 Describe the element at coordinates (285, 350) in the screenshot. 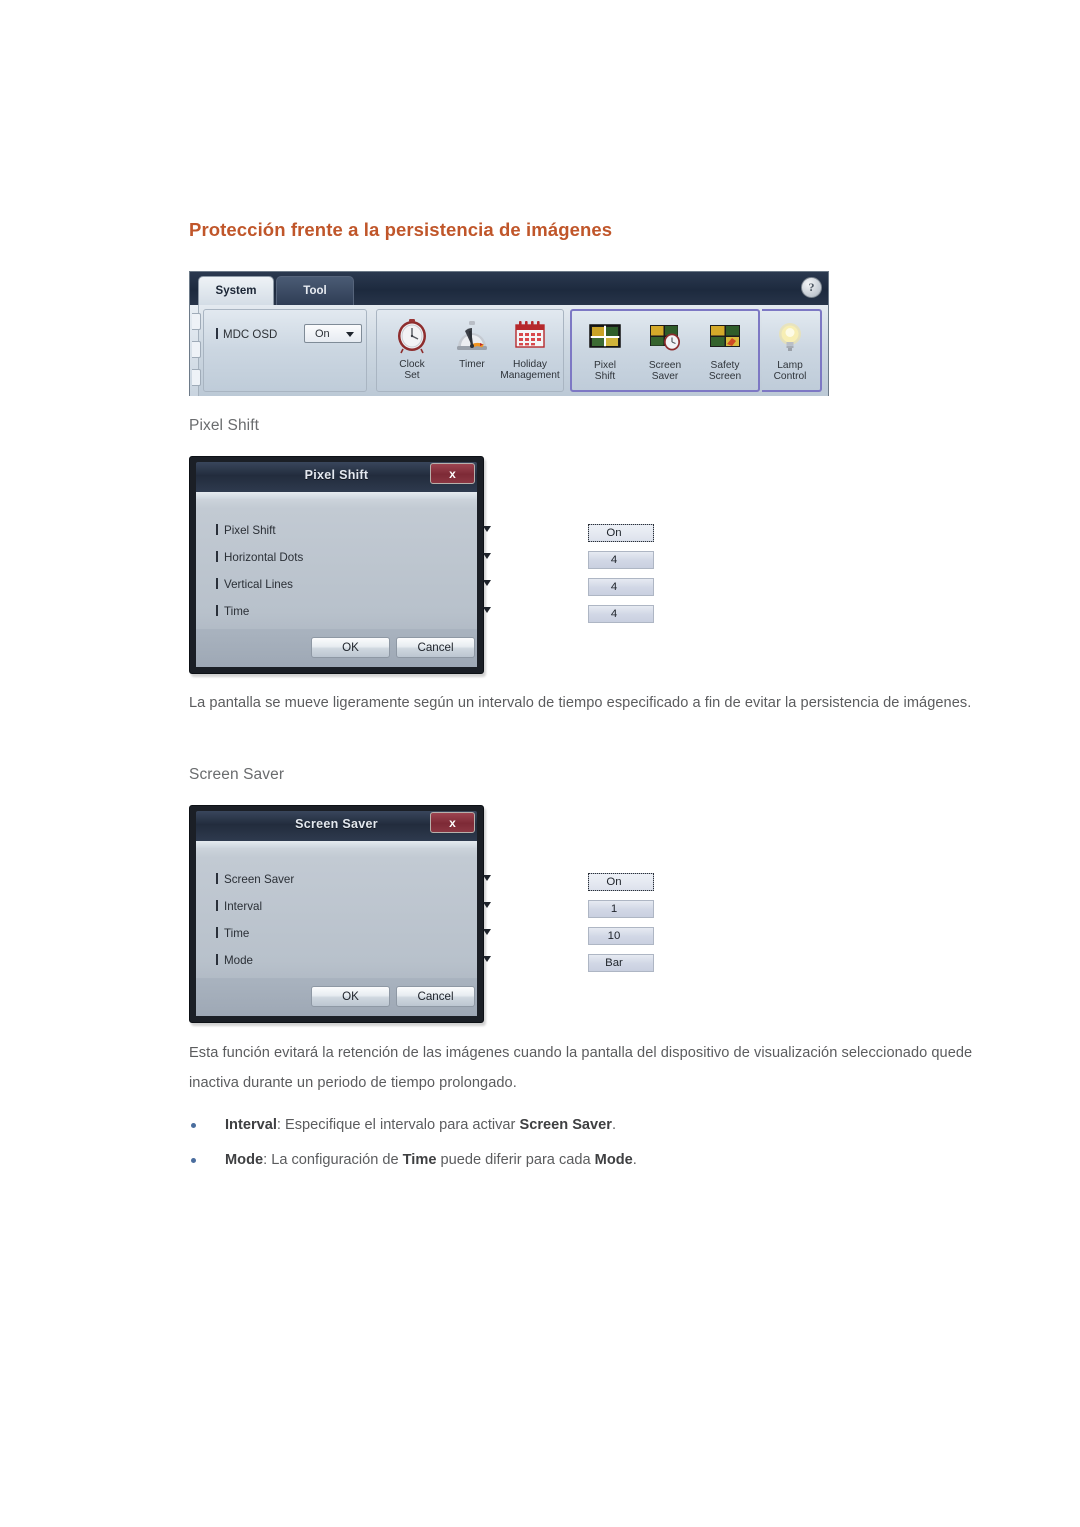

I see `ribbon-group-mdc-osd: MDC OSD On` at that location.